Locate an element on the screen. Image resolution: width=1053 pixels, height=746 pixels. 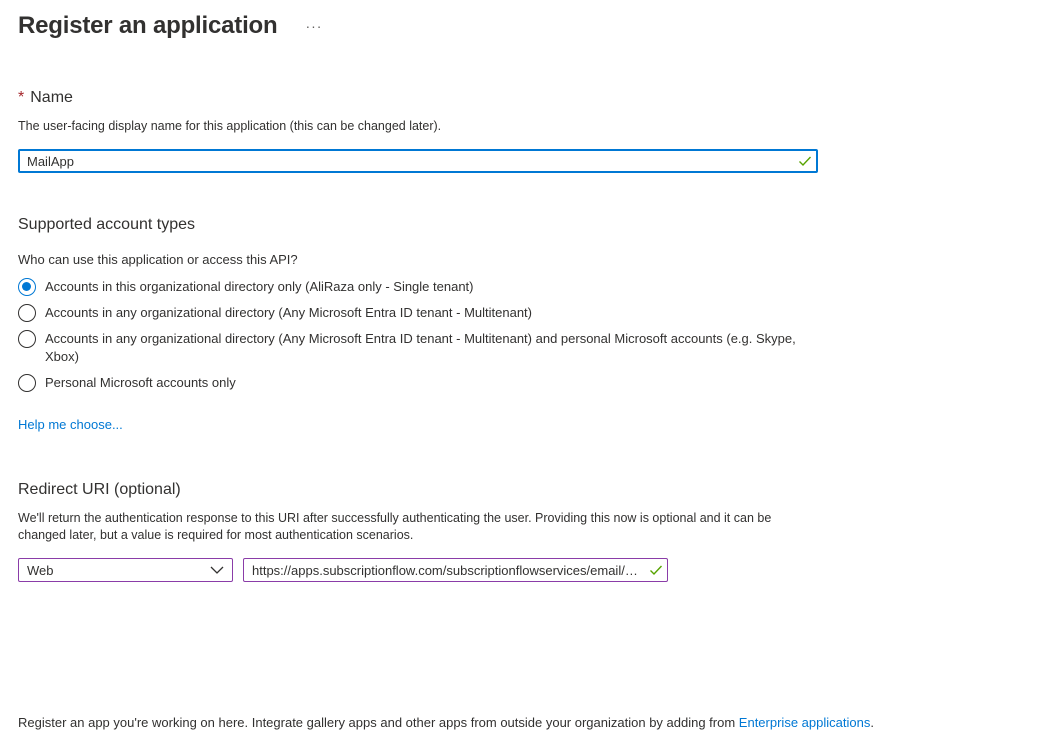
platform-select: Web is located at coordinates (125, 570).